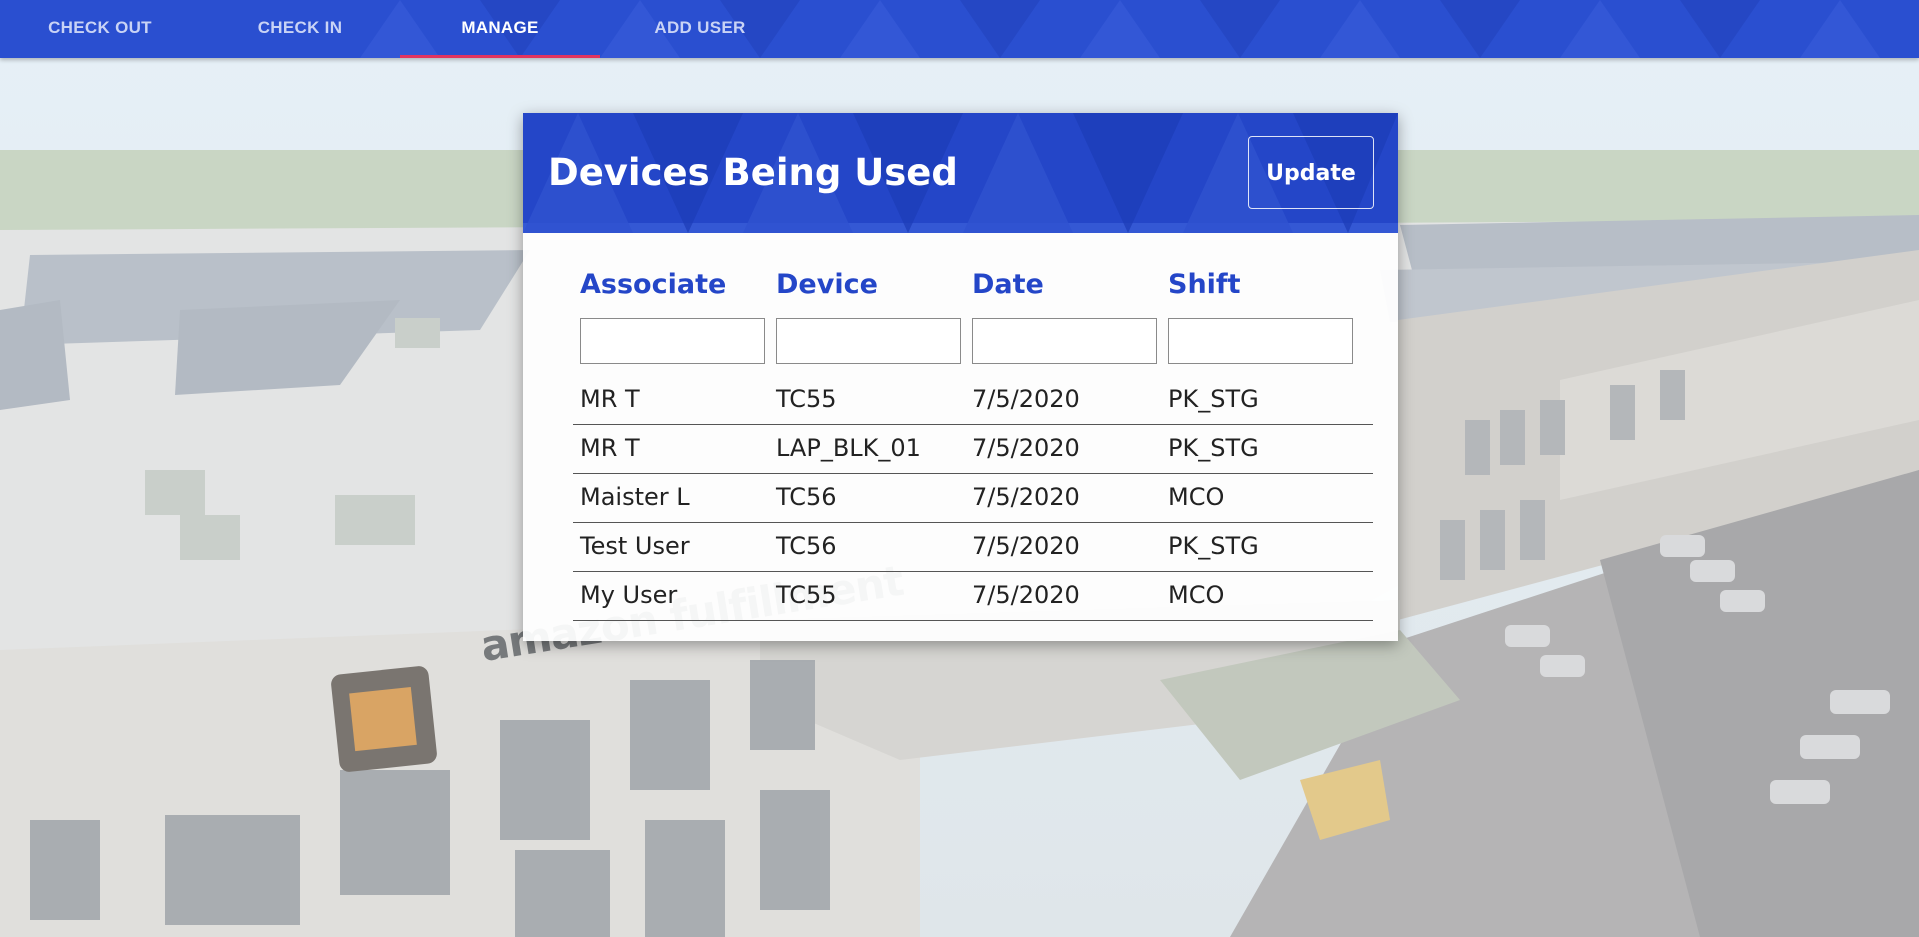 This screenshot has height=937, width=1919. Describe the element at coordinates (1311, 172) in the screenshot. I see `update-button: Update` at that location.